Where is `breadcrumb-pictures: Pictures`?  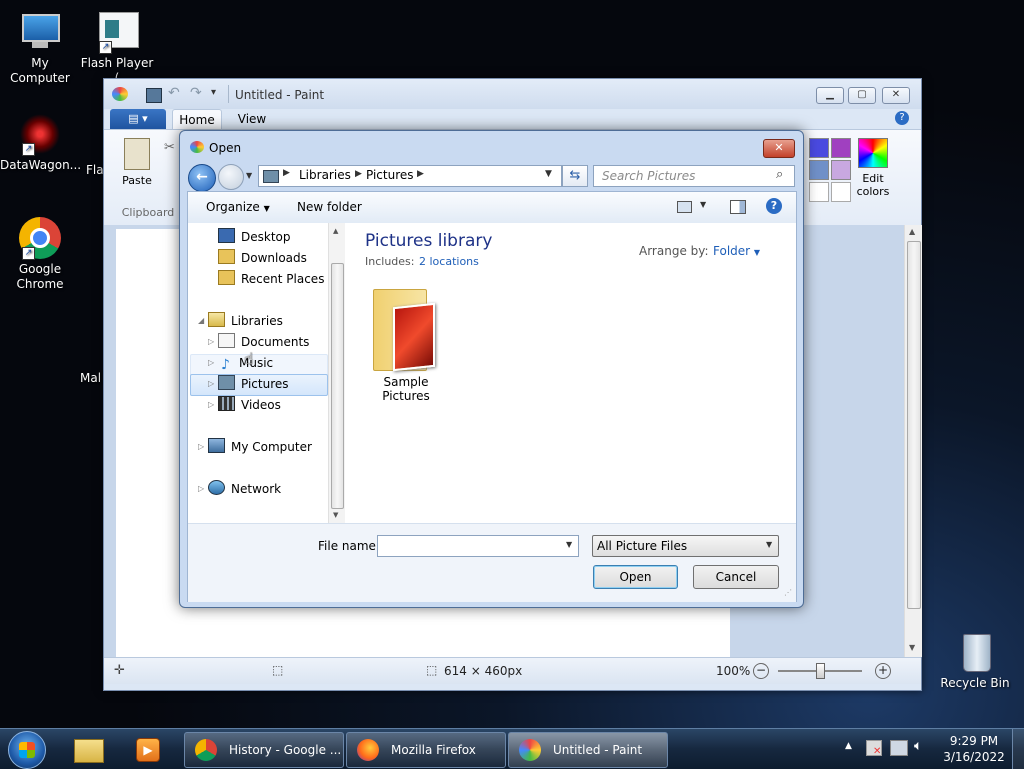 breadcrumb-pictures: Pictures is located at coordinates (390, 175).